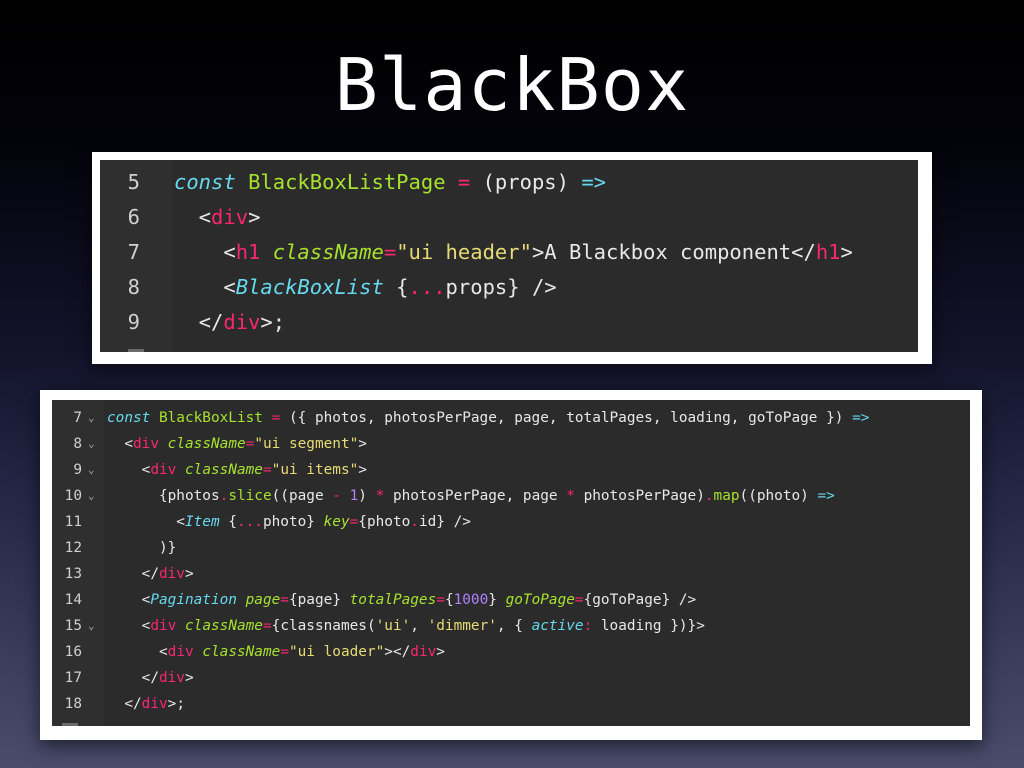 This screenshot has height=768, width=1024. Describe the element at coordinates (464, 252) in the screenshot. I see `code-token: "ui header"` at that location.